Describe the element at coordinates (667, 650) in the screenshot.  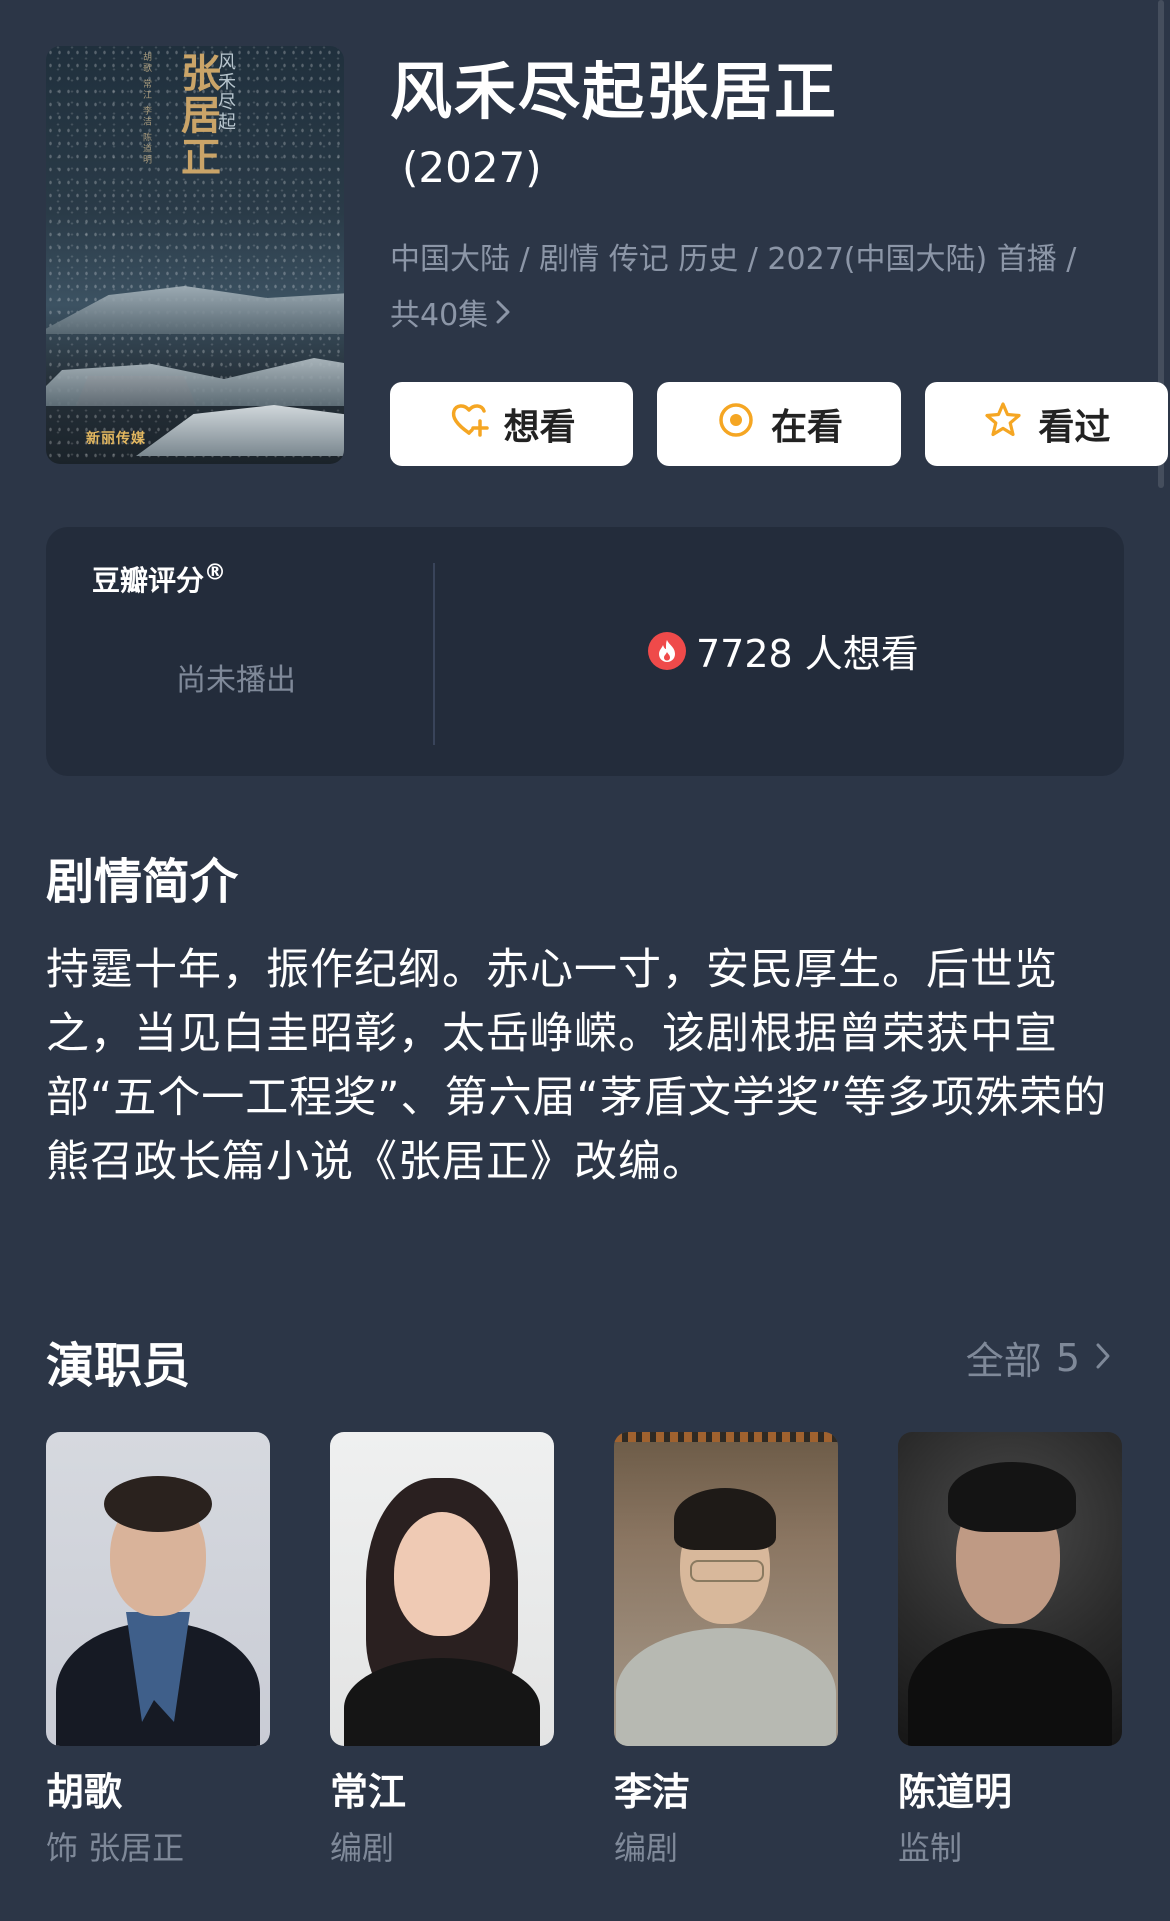
I see `fire-icon` at that location.